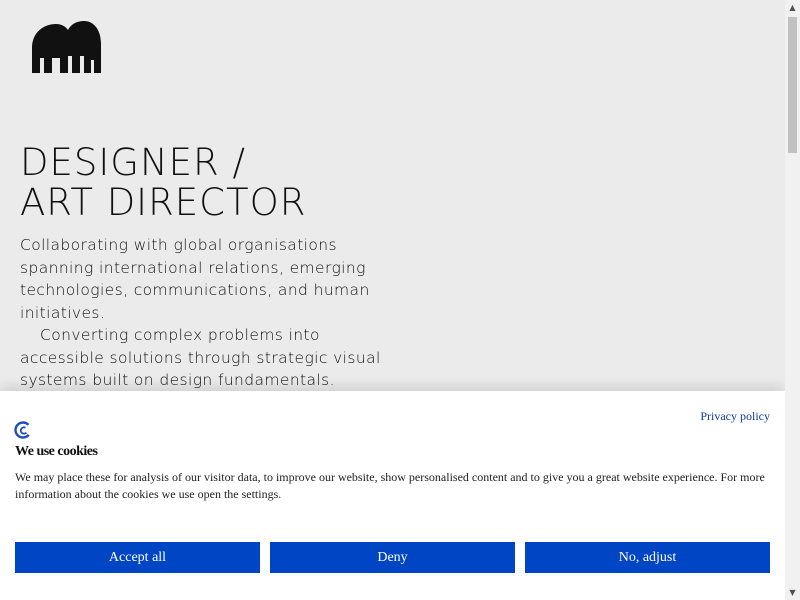 This screenshot has width=800, height=600. Describe the element at coordinates (56, 451) in the screenshot. I see `cookie-banner-title: We use cookies` at that location.